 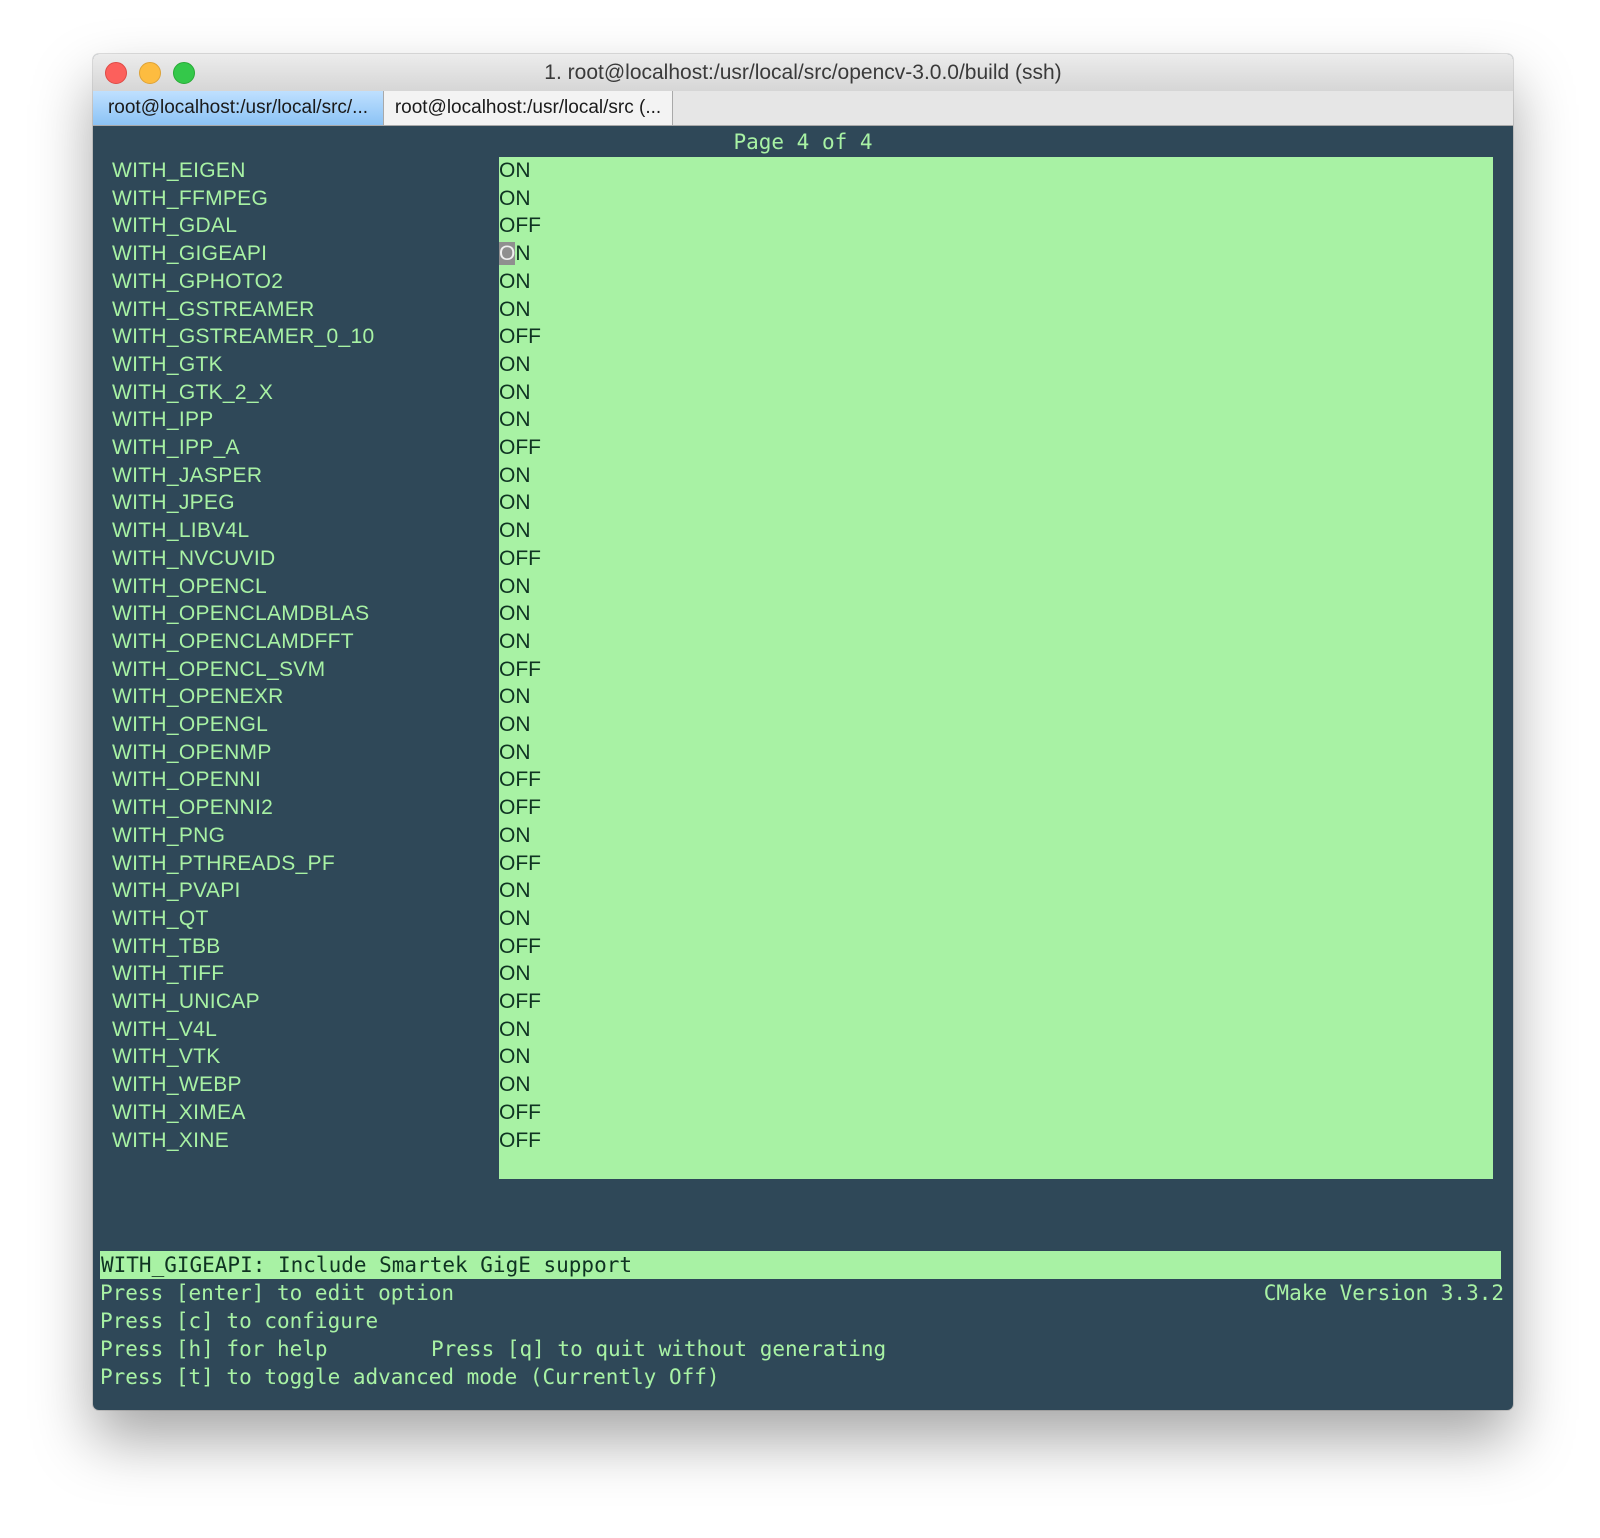 What do you see at coordinates (803, 614) in the screenshot?
I see `option-row: WITH_OPENCLAMDBLAS ON` at bounding box center [803, 614].